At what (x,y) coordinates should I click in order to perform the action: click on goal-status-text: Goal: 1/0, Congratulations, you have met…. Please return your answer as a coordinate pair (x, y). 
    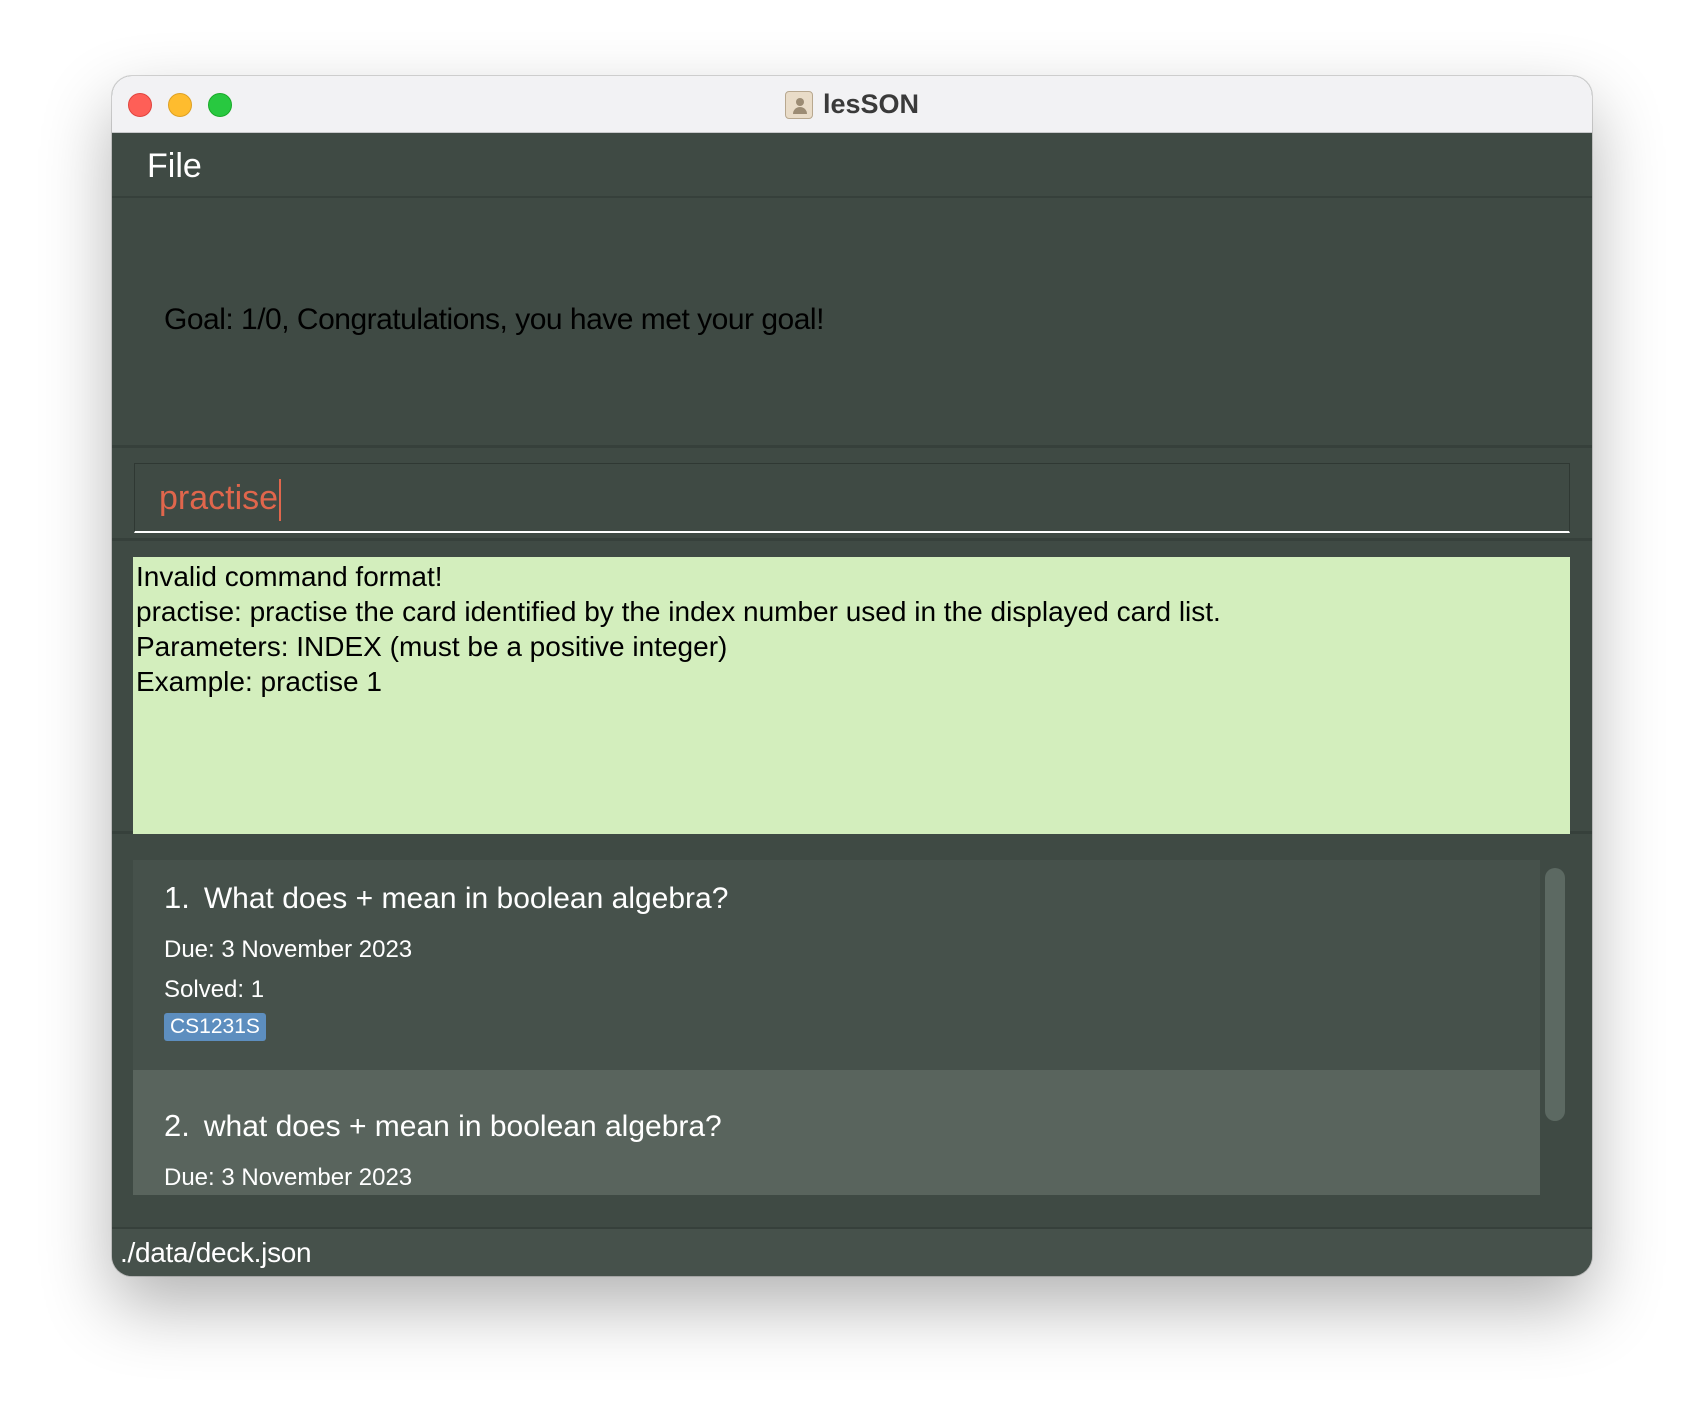
    Looking at the image, I should click on (494, 319).